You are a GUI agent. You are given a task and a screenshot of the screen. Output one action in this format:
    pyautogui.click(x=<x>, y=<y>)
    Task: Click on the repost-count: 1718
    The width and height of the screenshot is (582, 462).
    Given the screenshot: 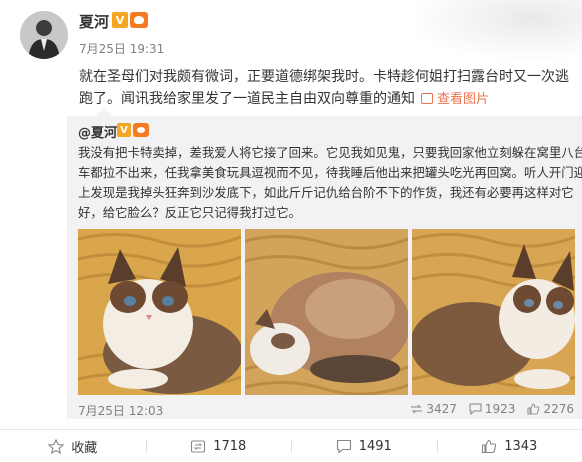 What is the action you would take?
    pyautogui.click(x=229, y=446)
    